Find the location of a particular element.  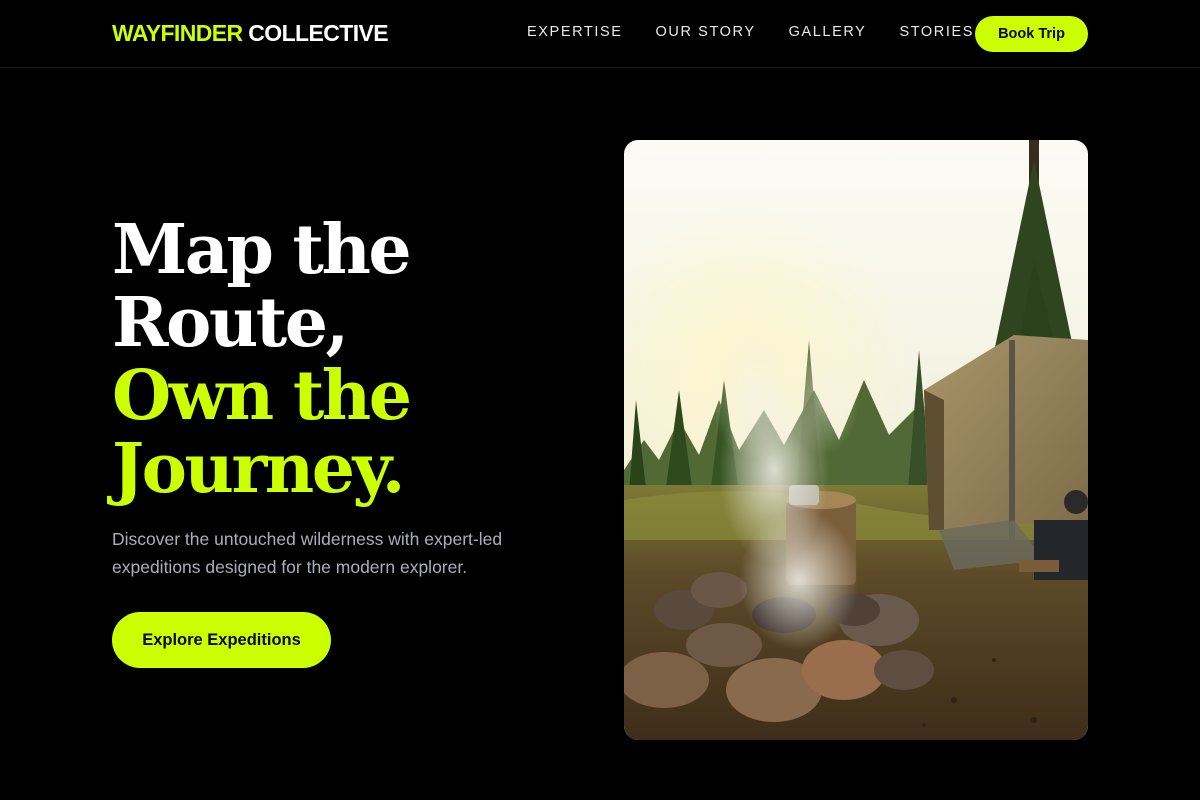

explore-expeditions-button: Explore Expeditions is located at coordinates (221, 640).